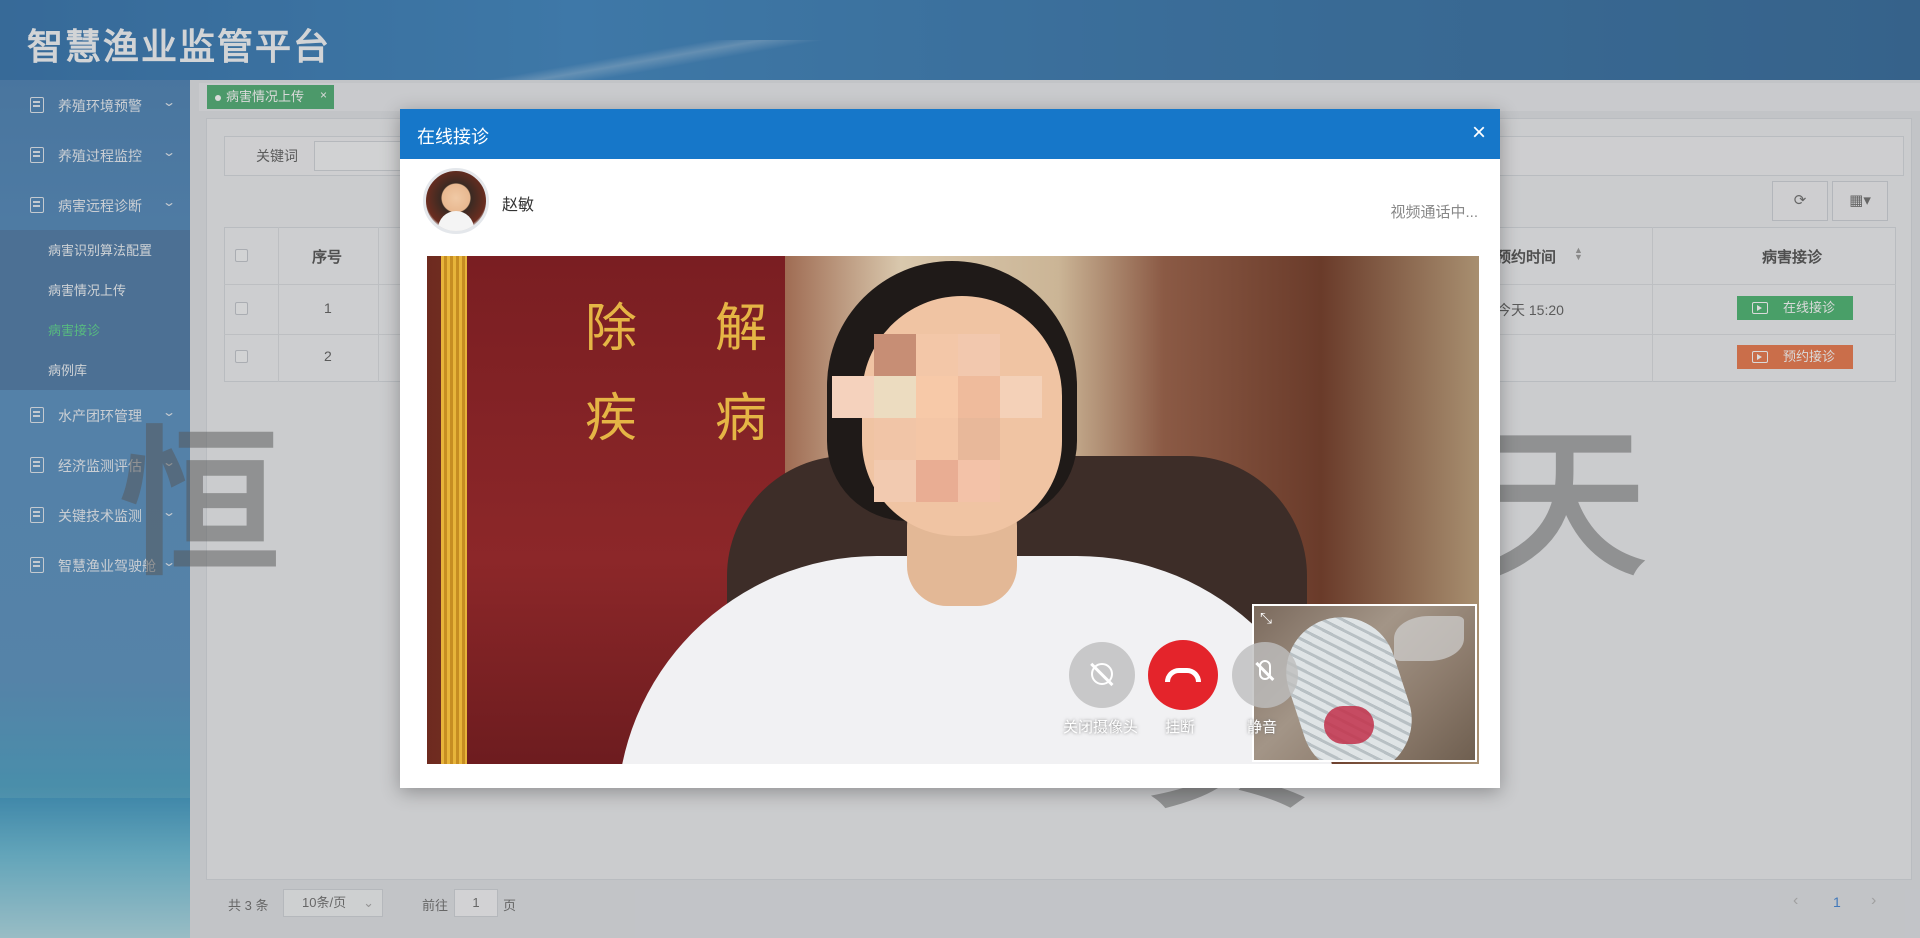 Image resolution: width=1920 pixels, height=938 pixels. I want to click on fish-wound, so click(1349, 725).